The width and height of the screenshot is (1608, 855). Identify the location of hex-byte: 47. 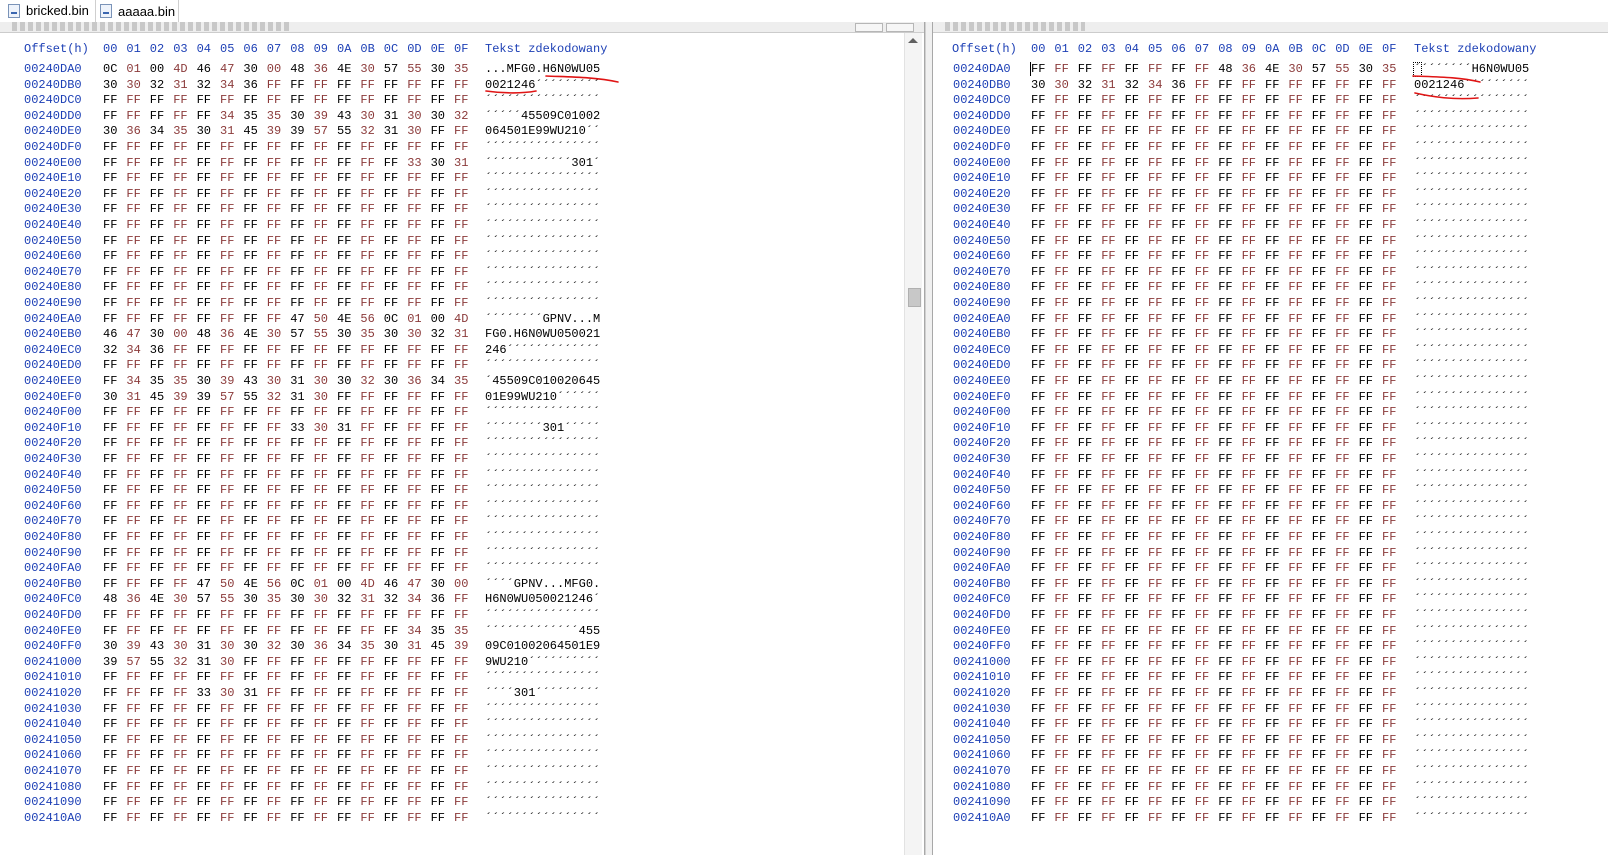
(417, 584).